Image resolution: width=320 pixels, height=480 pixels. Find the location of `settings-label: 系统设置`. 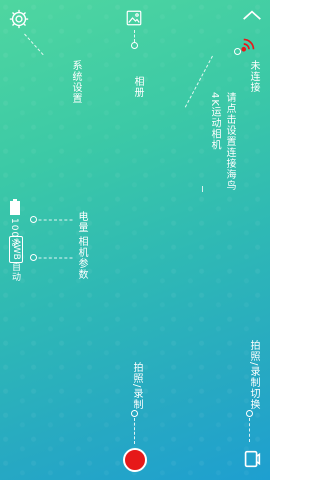

settings-label: 系统设置 is located at coordinates (75, 82).